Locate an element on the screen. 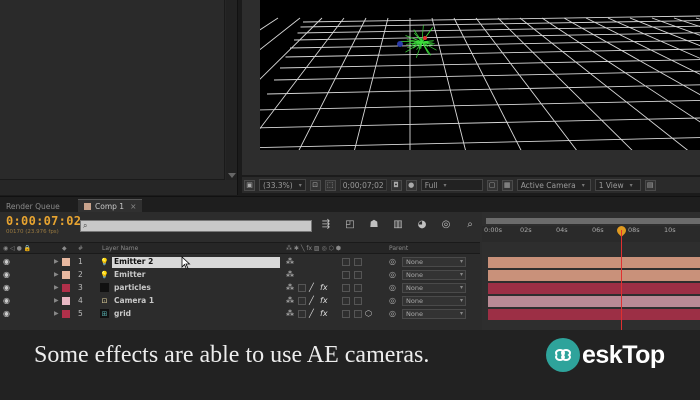 The height and width of the screenshot is (400, 700). playhead-line is located at coordinates (621, 280).